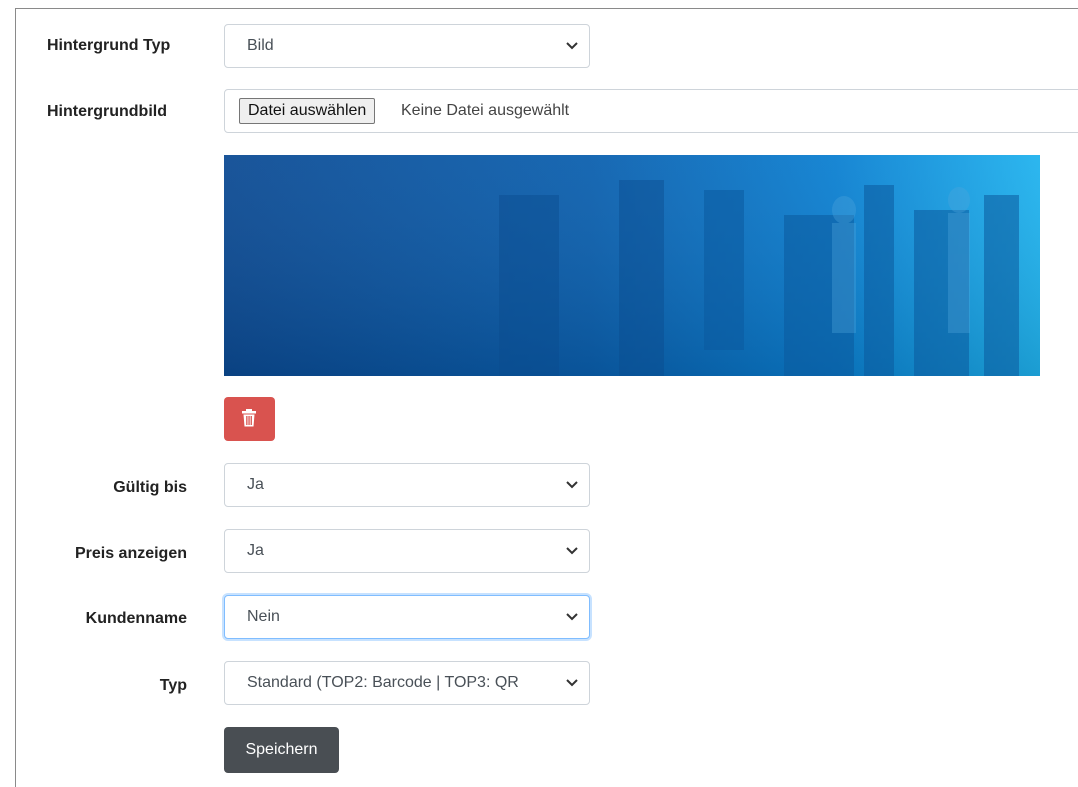  I want to click on background-image-file-input: Datei auswählen Keine Datei ausgewählt, so click(651, 111).